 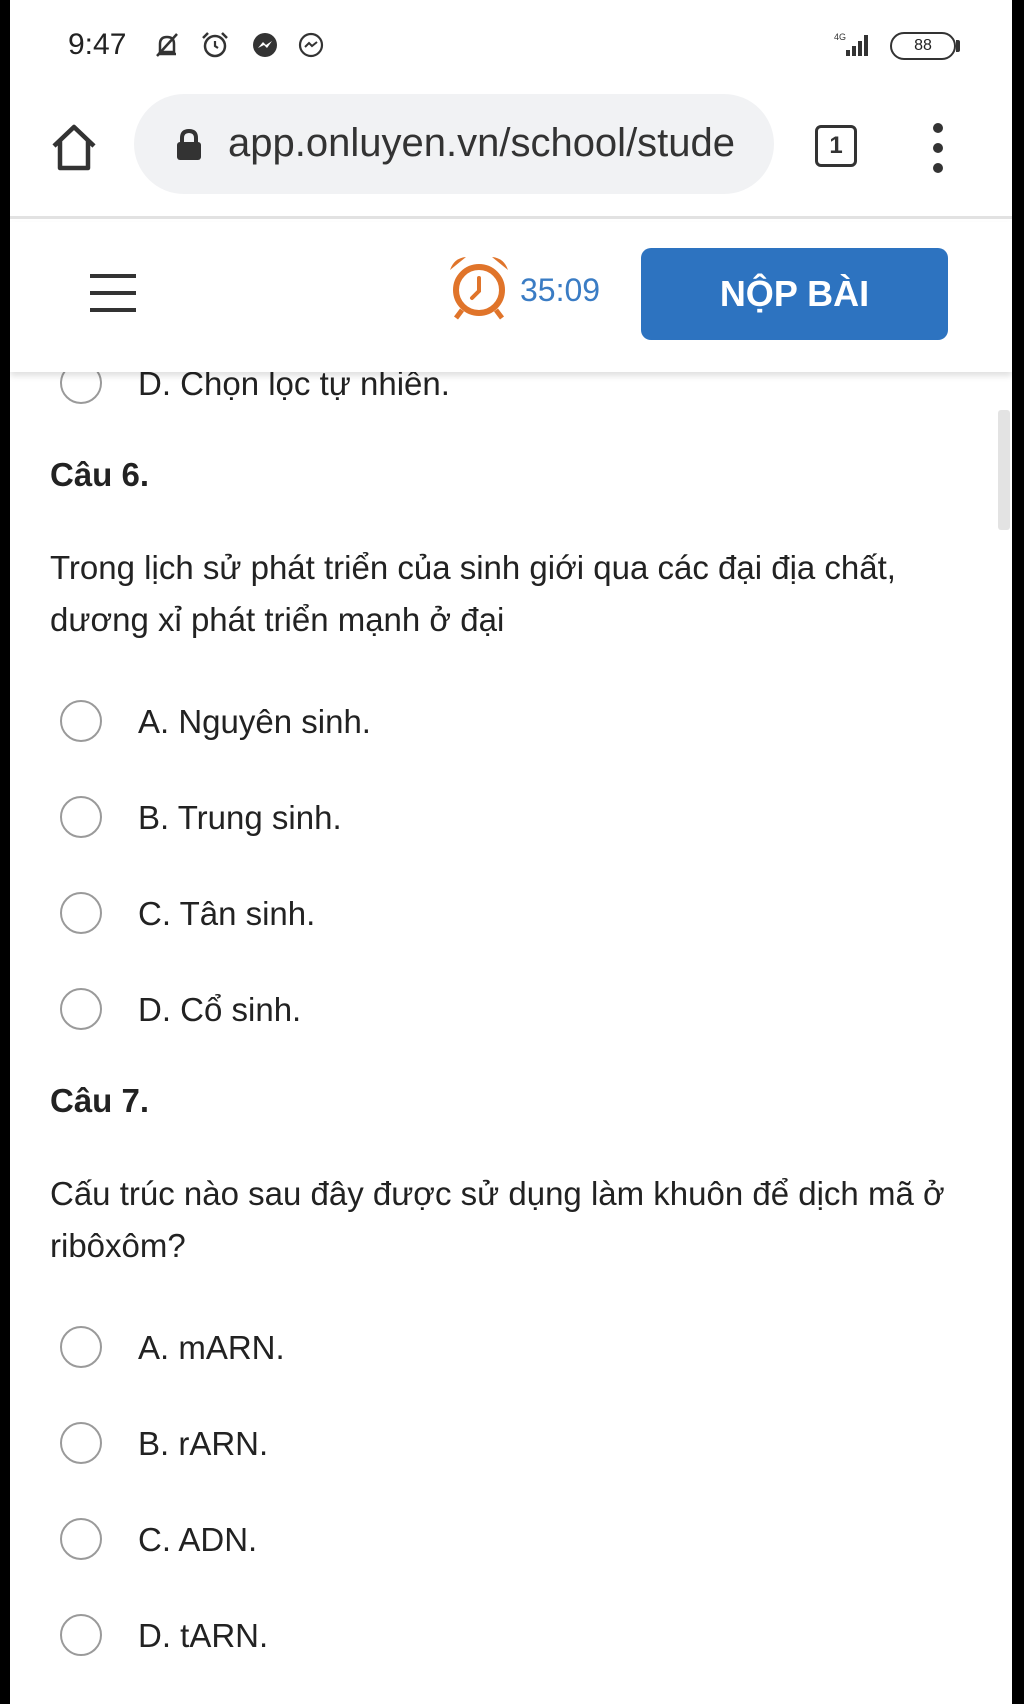 I want to click on question-7-option-b: B. rARN., so click(x=500, y=1447).